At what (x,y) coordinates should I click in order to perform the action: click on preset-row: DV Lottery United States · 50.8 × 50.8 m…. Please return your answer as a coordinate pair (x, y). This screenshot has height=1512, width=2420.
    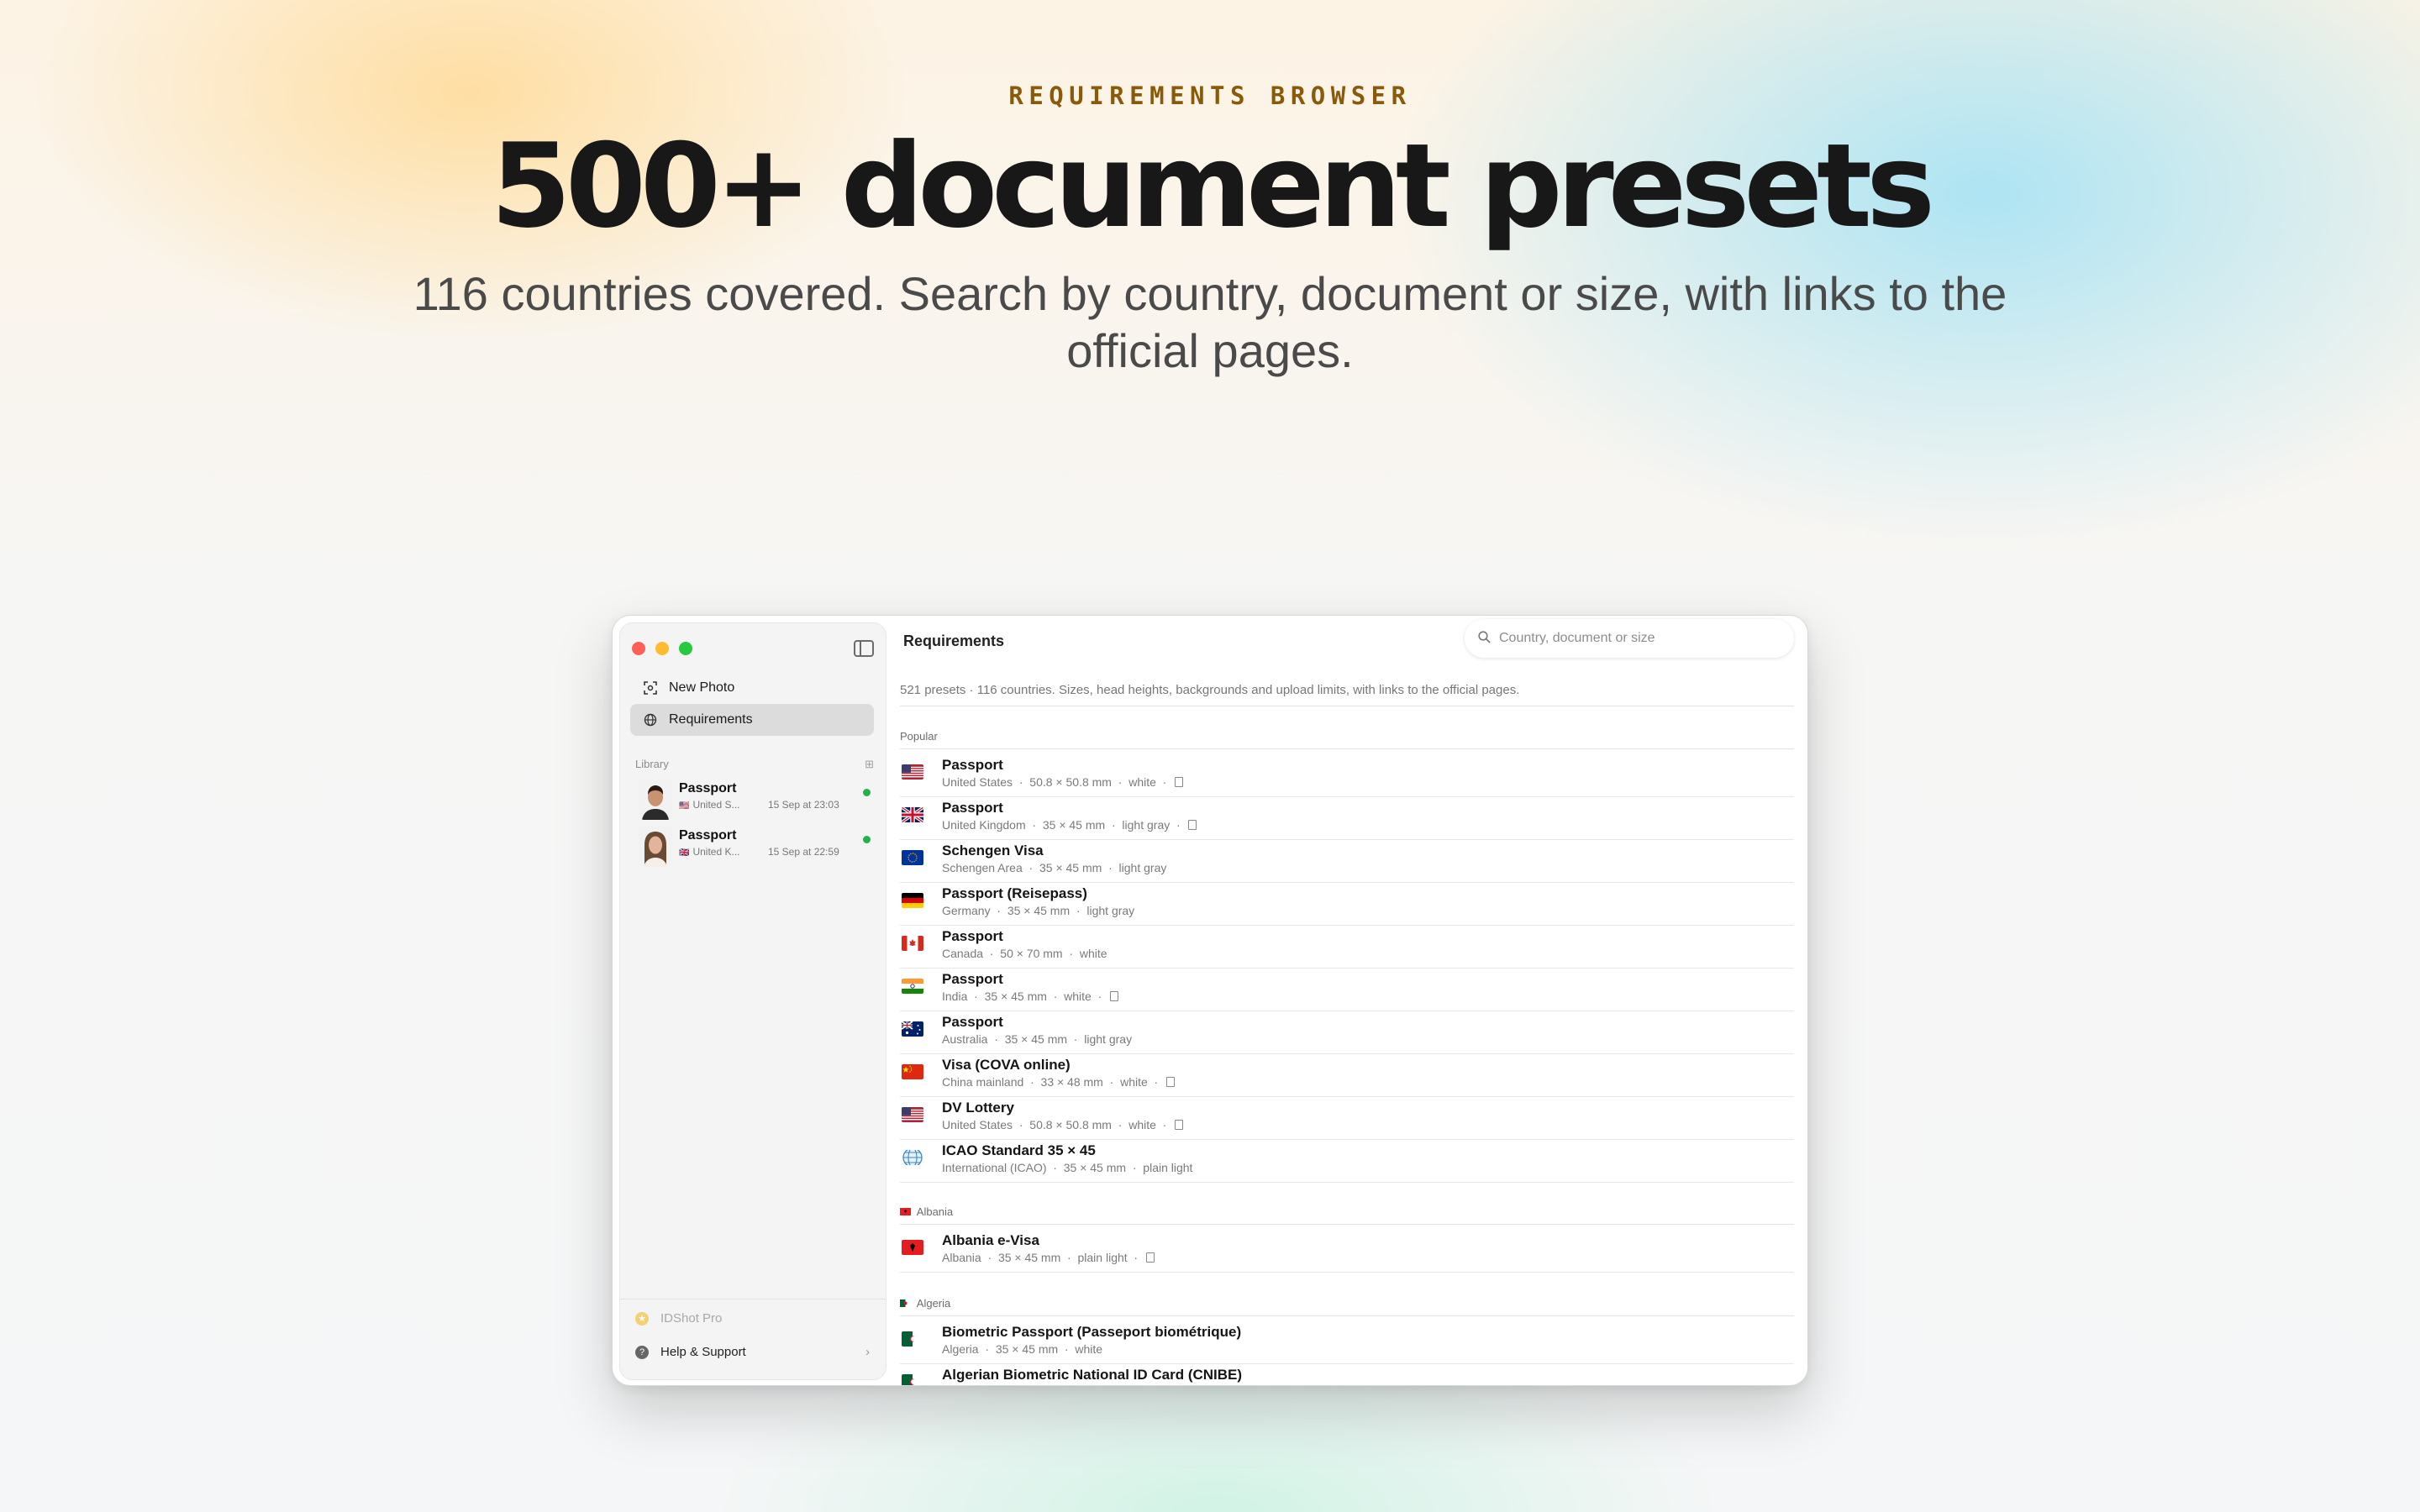
    Looking at the image, I should click on (1347, 1118).